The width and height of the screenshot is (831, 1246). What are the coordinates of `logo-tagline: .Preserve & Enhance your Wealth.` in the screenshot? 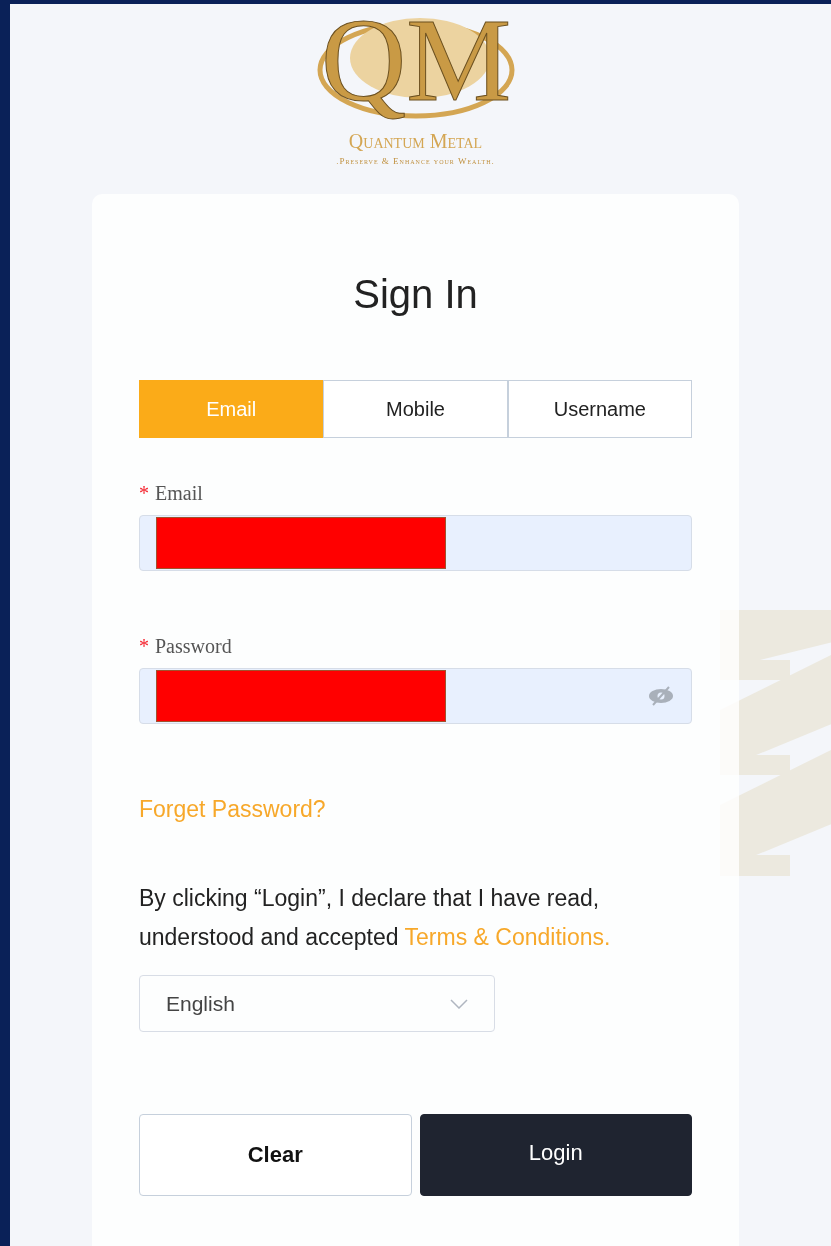 It's located at (415, 161).